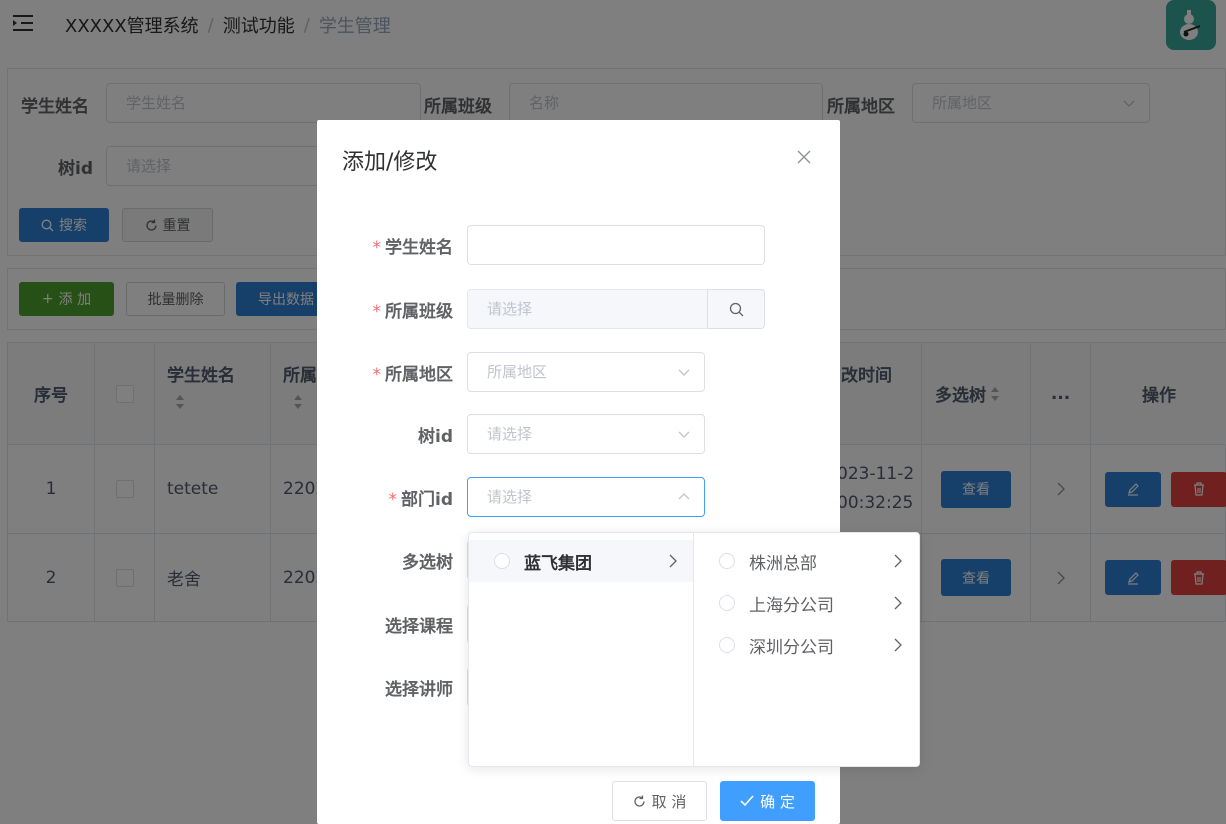 The height and width of the screenshot is (824, 1226). I want to click on student-name-field-label: * 学生姓名, so click(385, 245).